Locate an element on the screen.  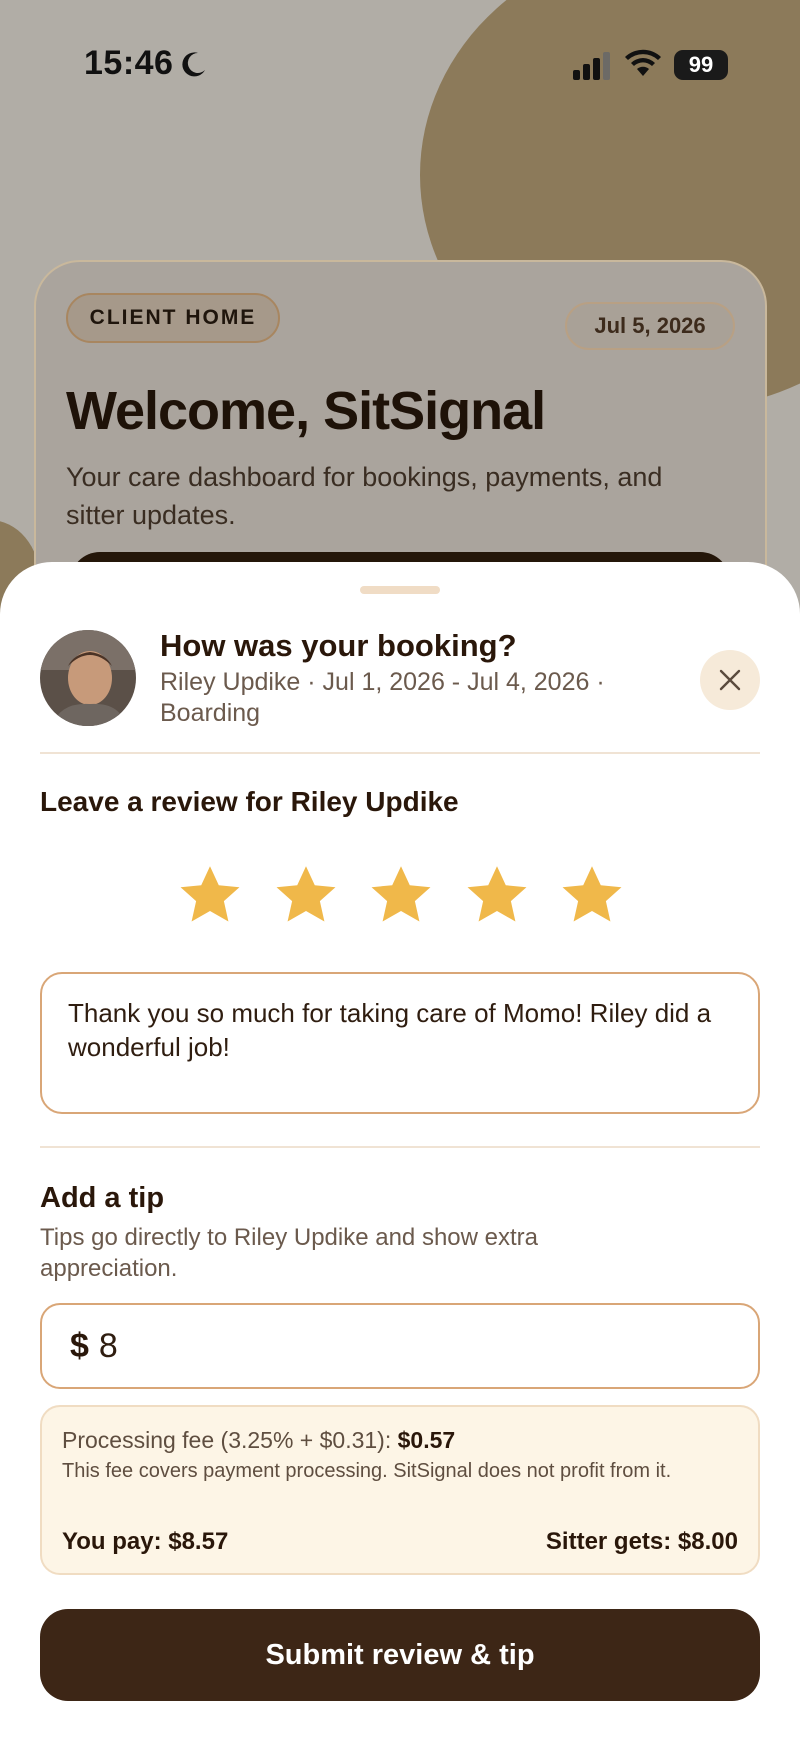
date-badge: Jul 5, 2026 is located at coordinates (650, 326).